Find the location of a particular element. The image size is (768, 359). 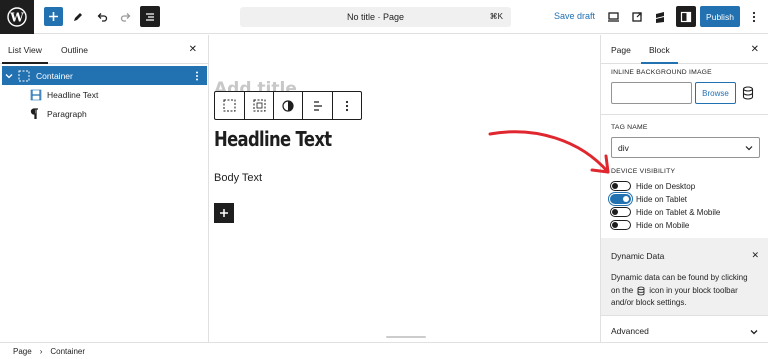

toggle-hide-desktop: Hide on Desktop is located at coordinates (652, 186).